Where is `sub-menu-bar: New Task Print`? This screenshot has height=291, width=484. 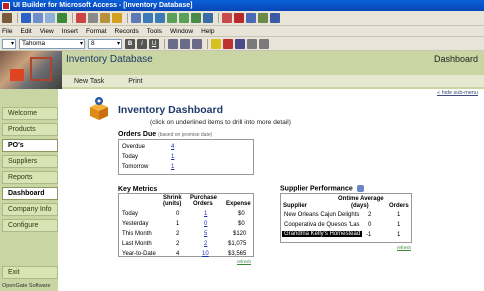 sub-menu-bar: New Task Print is located at coordinates (273, 81).